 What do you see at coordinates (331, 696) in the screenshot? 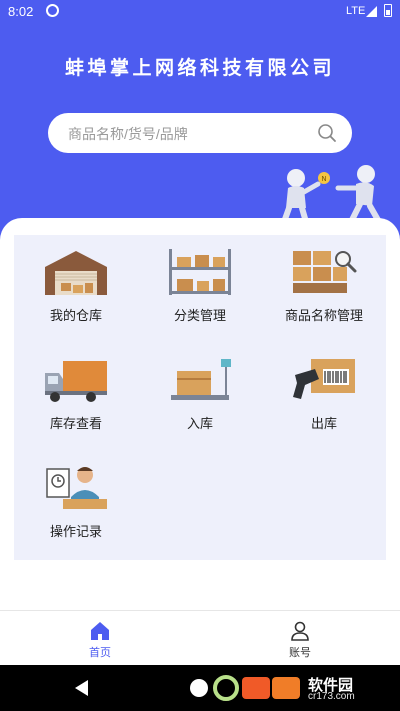
I see `watermark-domain: cr173.com` at bounding box center [331, 696].